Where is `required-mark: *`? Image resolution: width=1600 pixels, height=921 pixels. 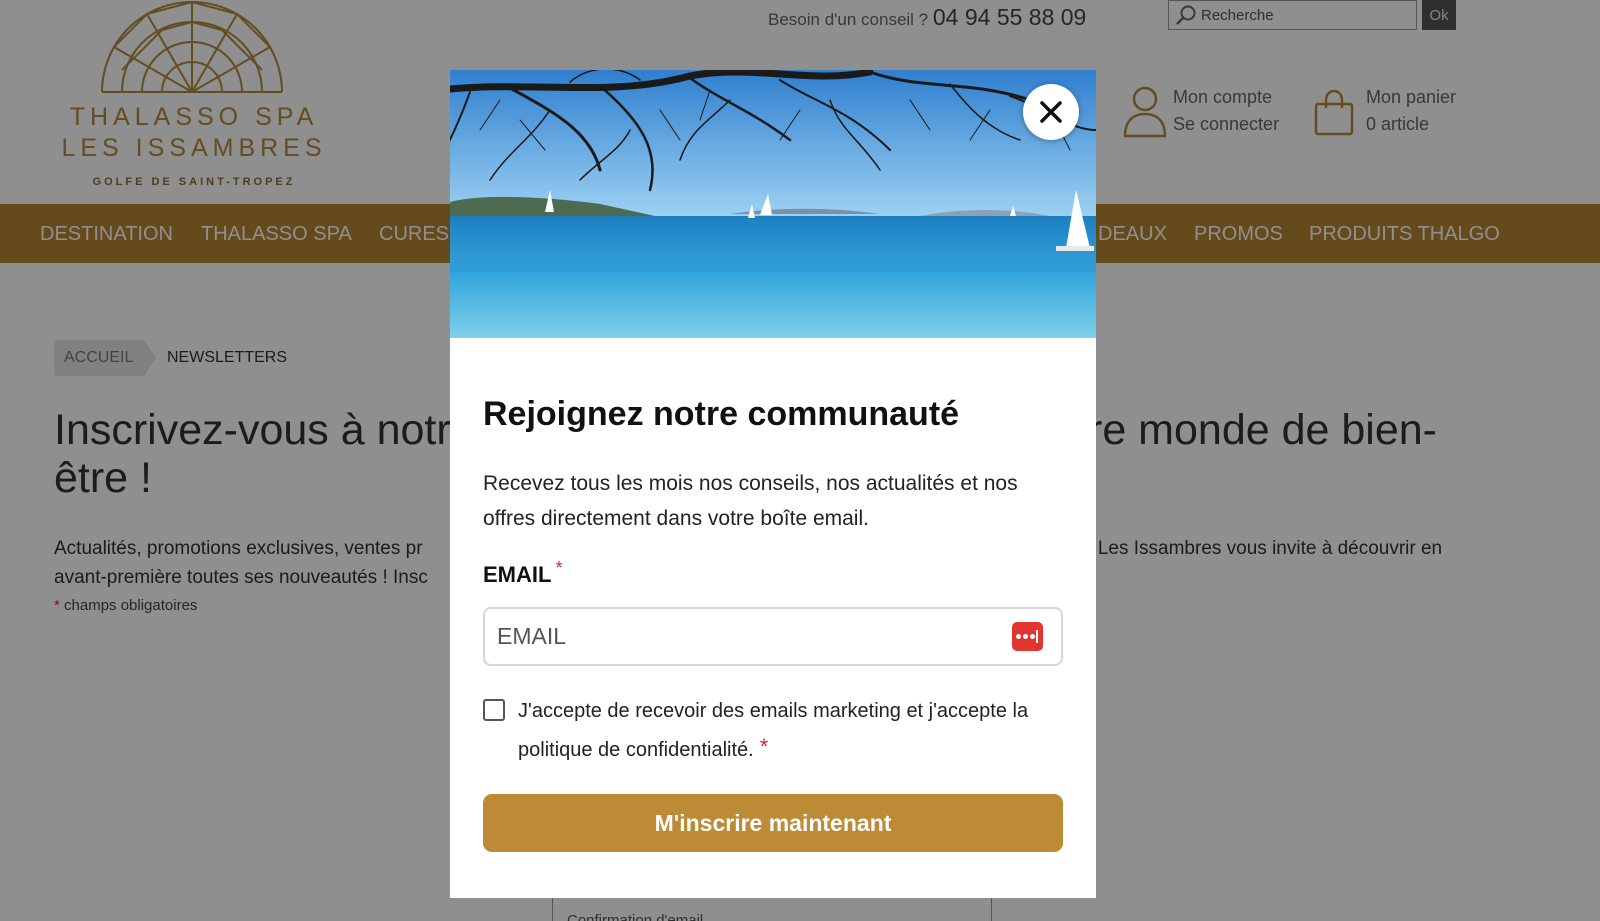
required-mark: * is located at coordinates (559, 568).